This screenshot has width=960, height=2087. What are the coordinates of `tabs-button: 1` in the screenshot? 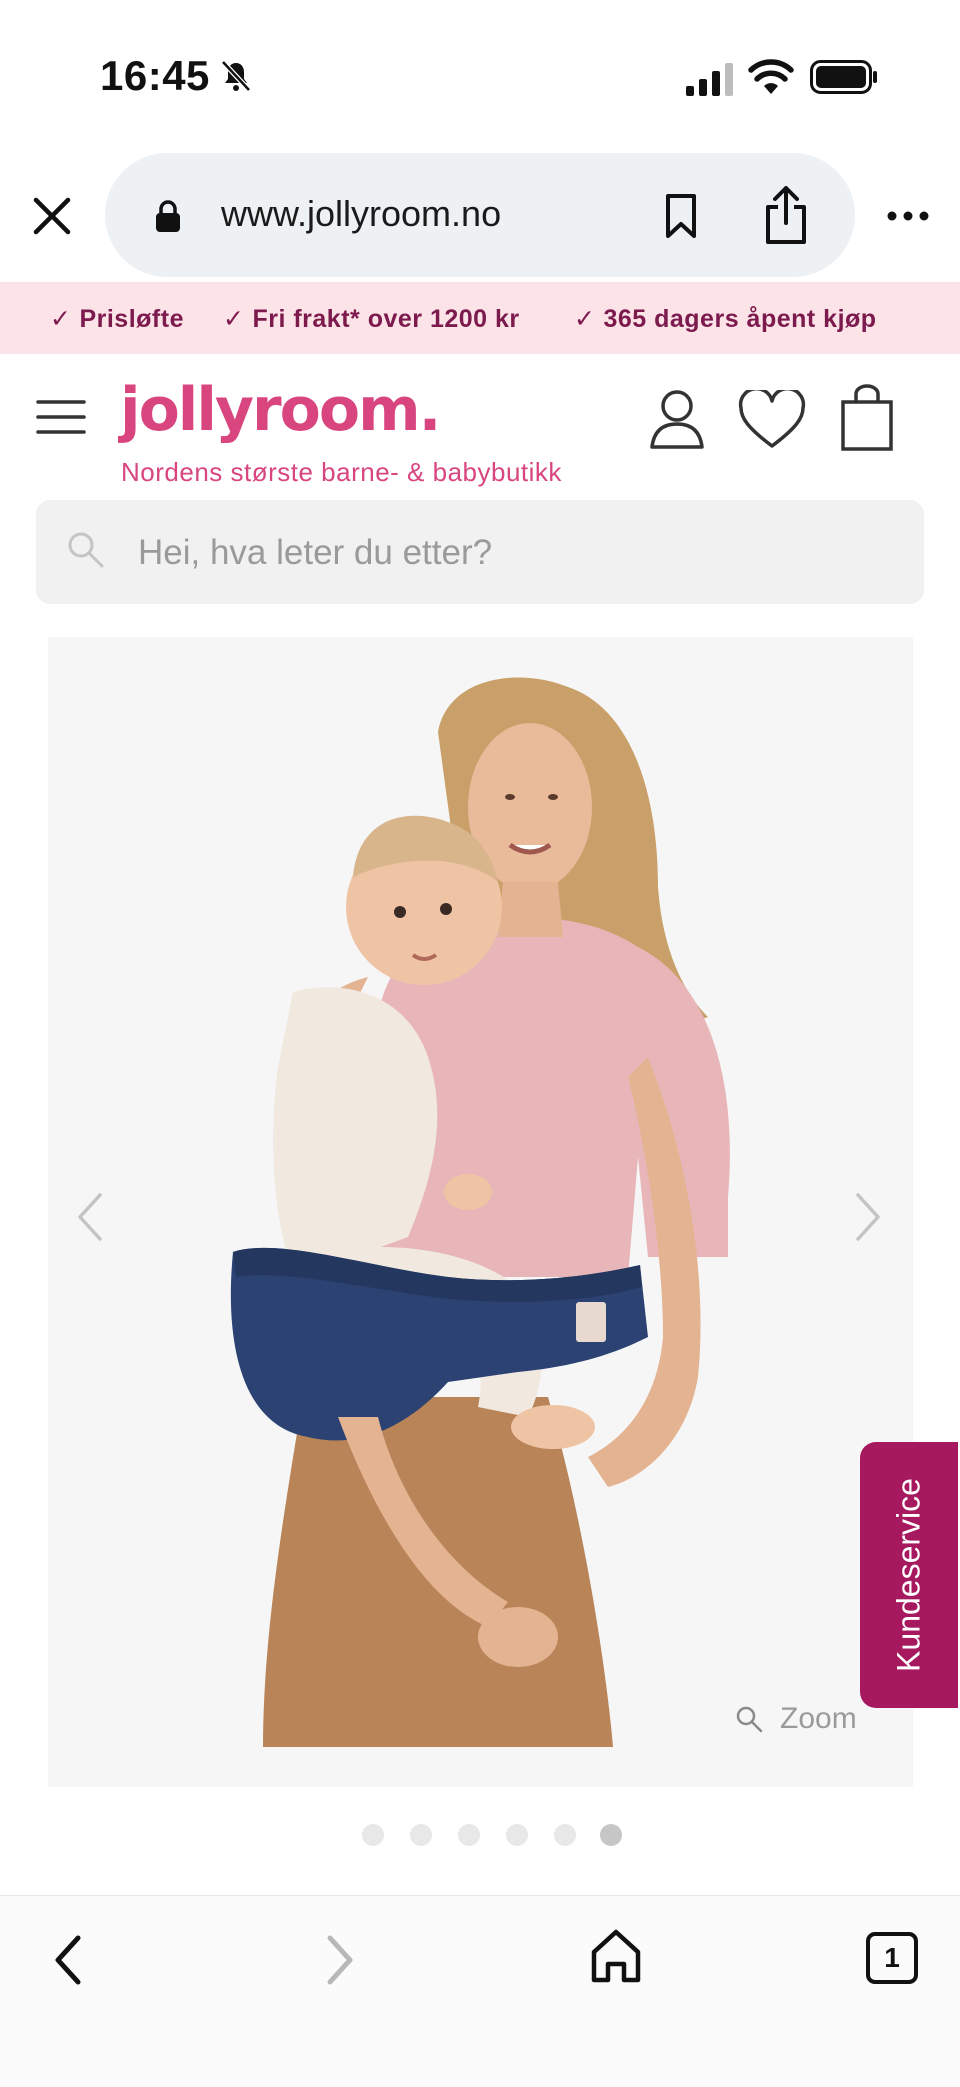 It's located at (892, 1958).